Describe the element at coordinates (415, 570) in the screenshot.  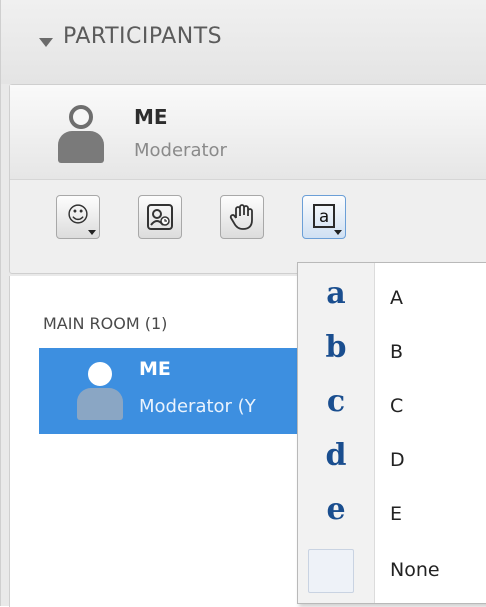
I see `menu-item-label: None` at that location.